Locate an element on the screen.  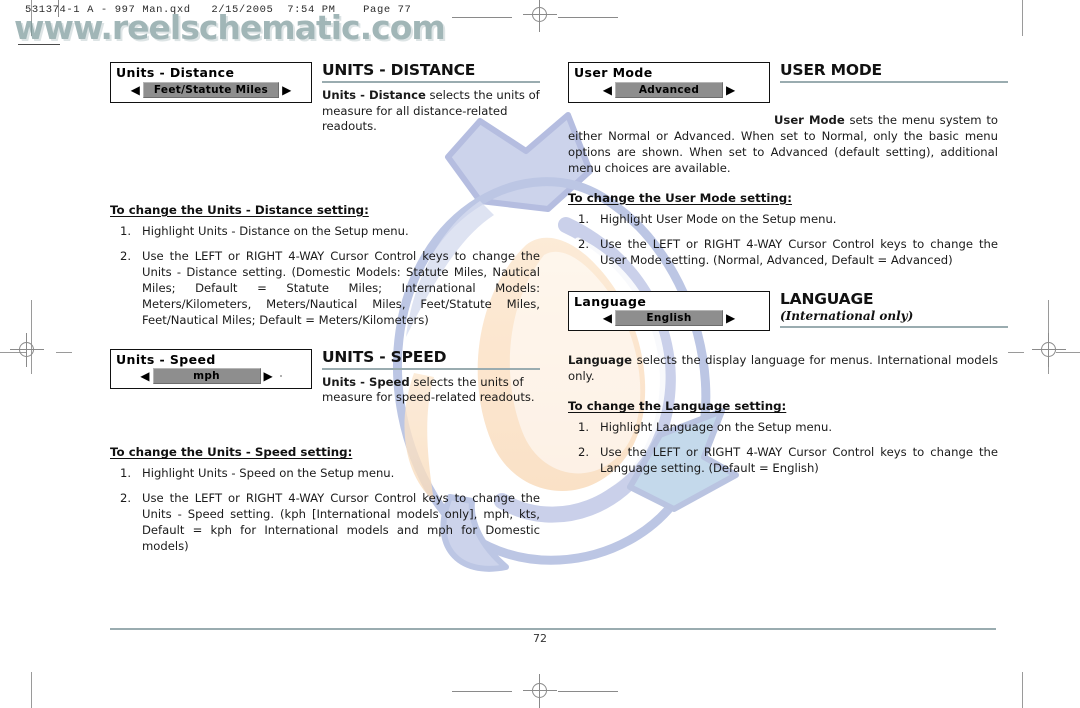
page-number: 72 is located at coordinates (540, 638).